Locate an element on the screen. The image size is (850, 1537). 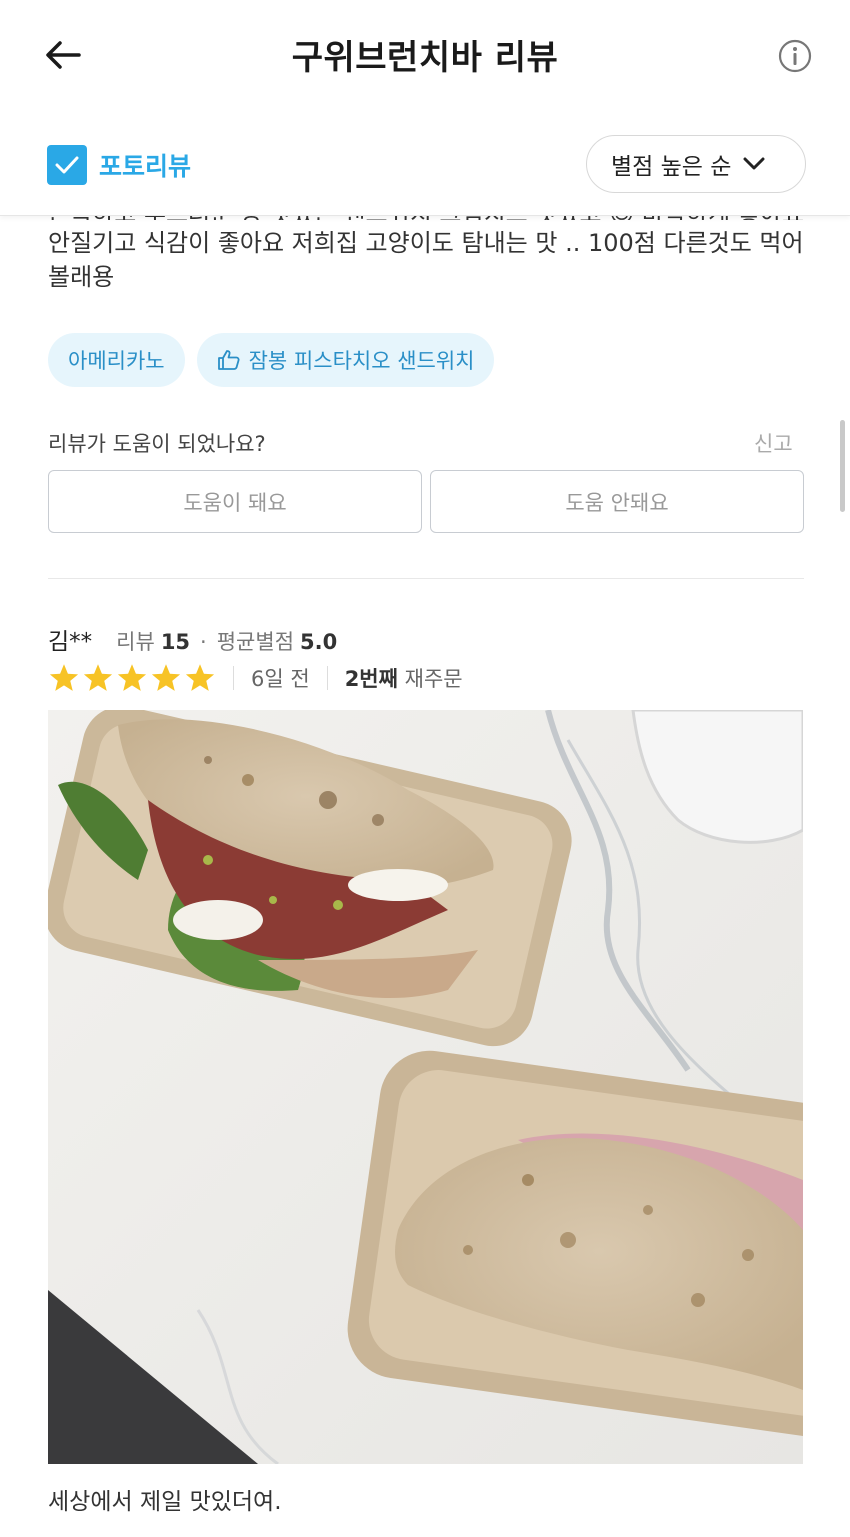
avg-rating-label: 평균별점 is located at coordinates (255, 642).